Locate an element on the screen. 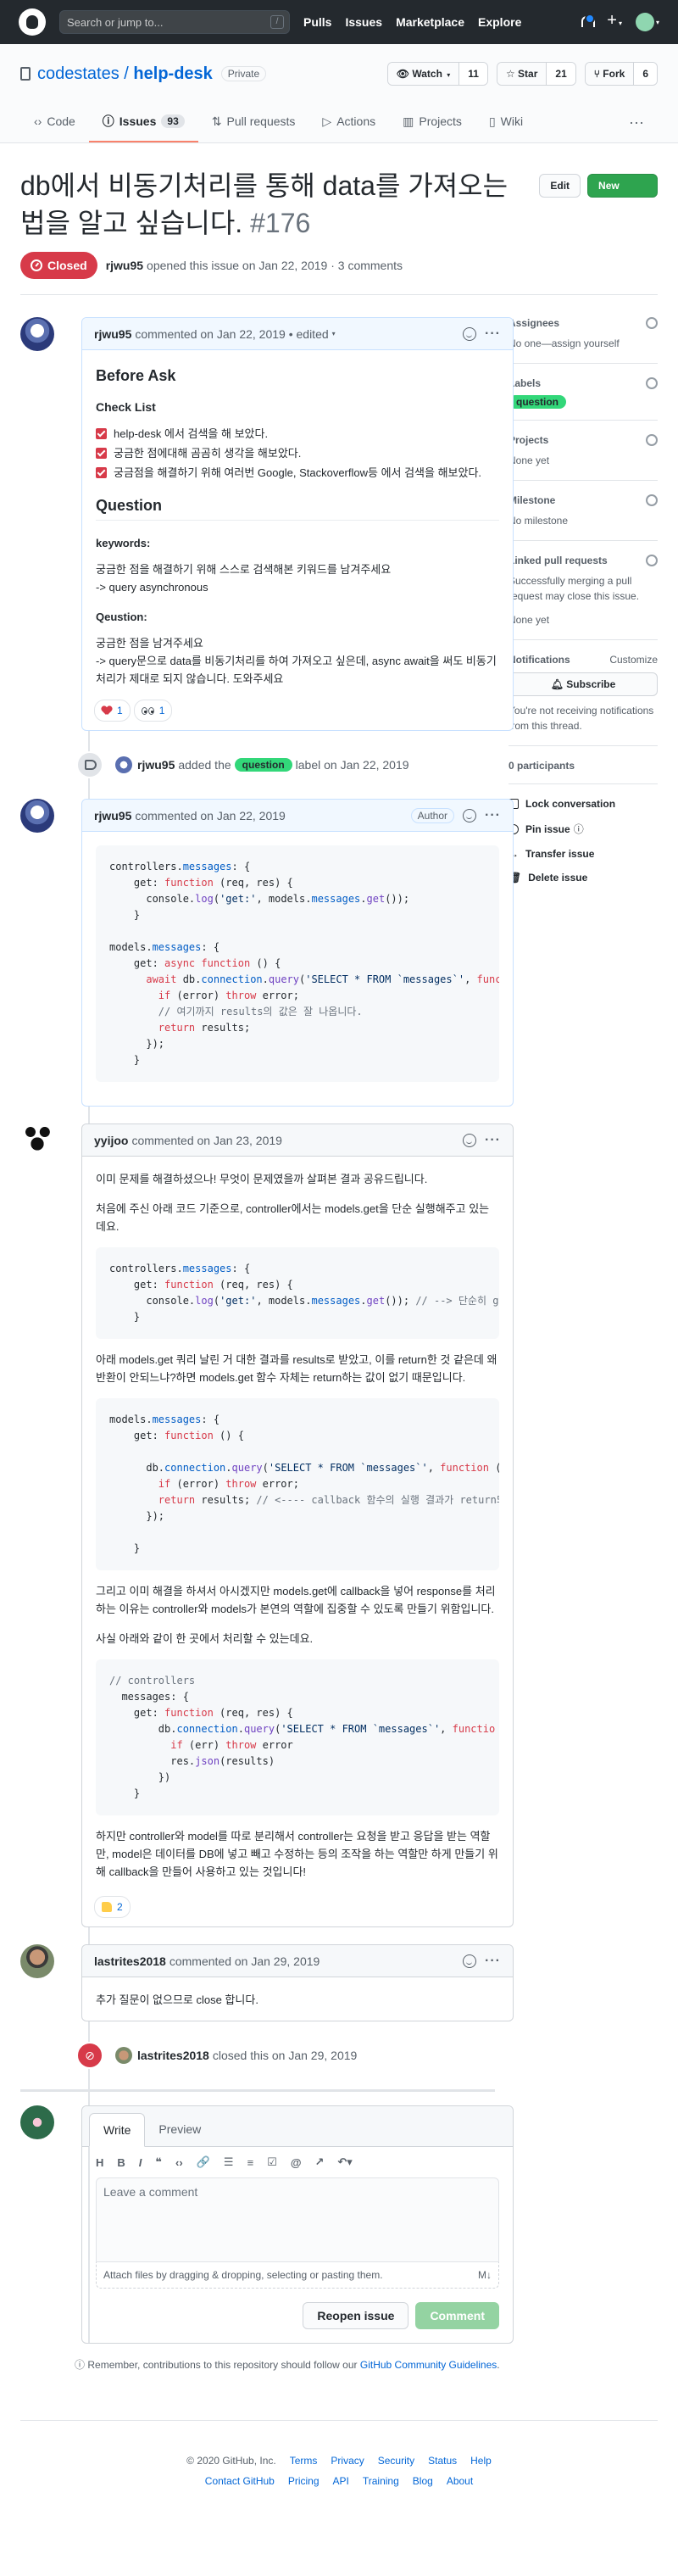  ordered-list-icon: ≡ is located at coordinates (251, 2162).